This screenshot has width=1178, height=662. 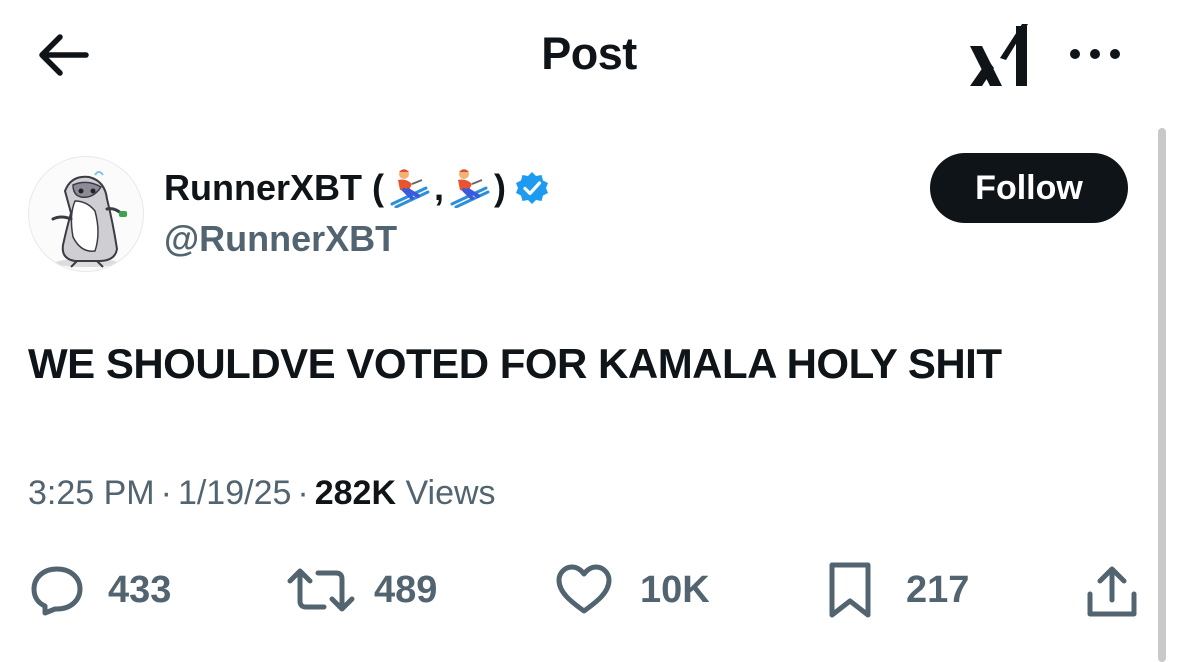 What do you see at coordinates (280, 239) in the screenshot?
I see `user-handle: @RunnerXBT` at bounding box center [280, 239].